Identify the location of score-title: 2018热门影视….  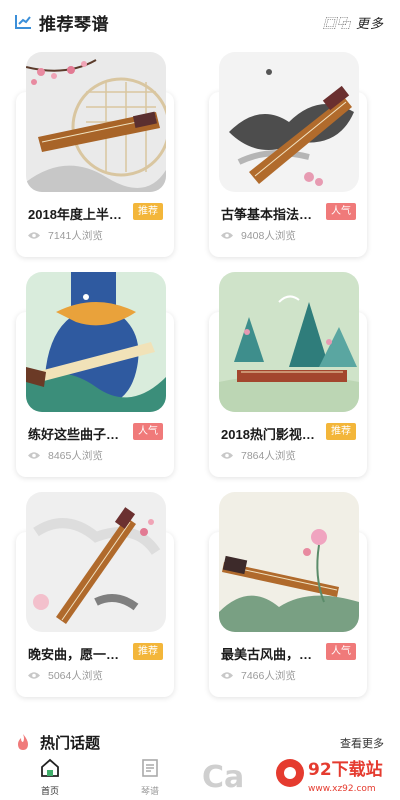
(268, 434).